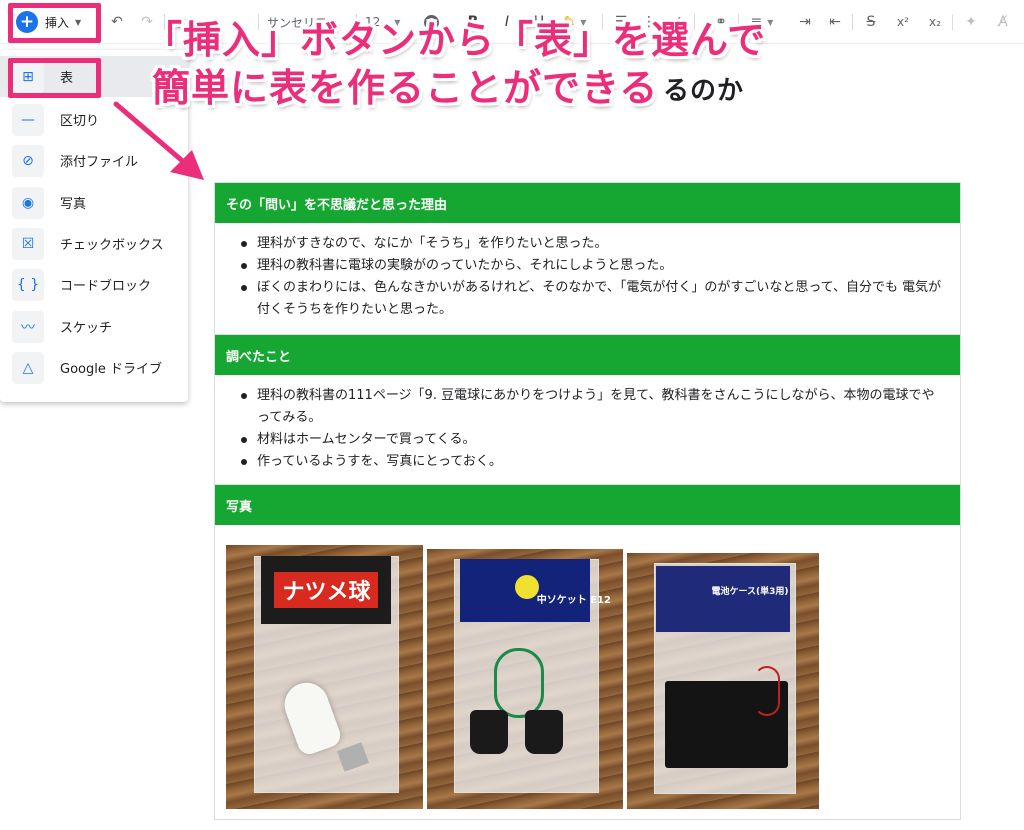 The width and height of the screenshot is (1024, 830). What do you see at coordinates (484, 64) in the screenshot?
I see `annotation-banner: 「挿入」ボタンから「表」を選んで 簡単に表を作ることができる` at bounding box center [484, 64].